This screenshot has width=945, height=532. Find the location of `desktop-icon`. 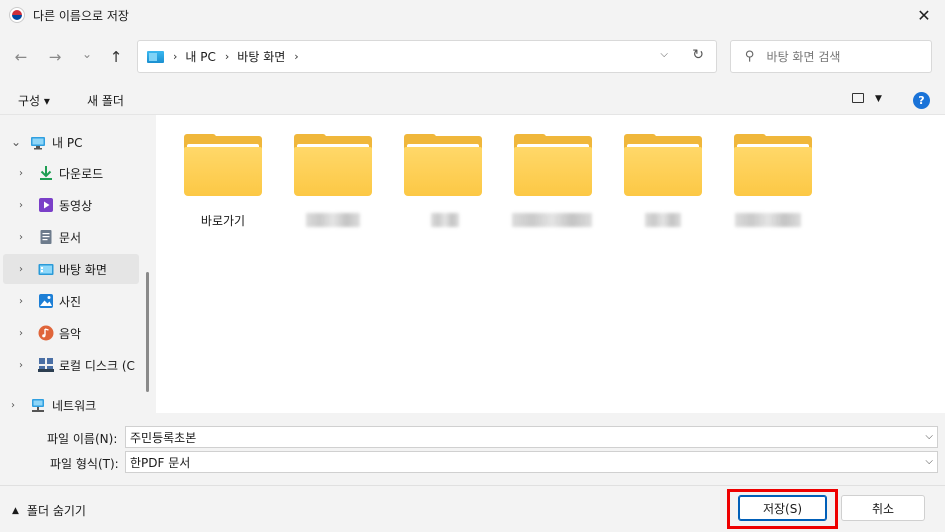

desktop-icon is located at coordinates (46, 270).